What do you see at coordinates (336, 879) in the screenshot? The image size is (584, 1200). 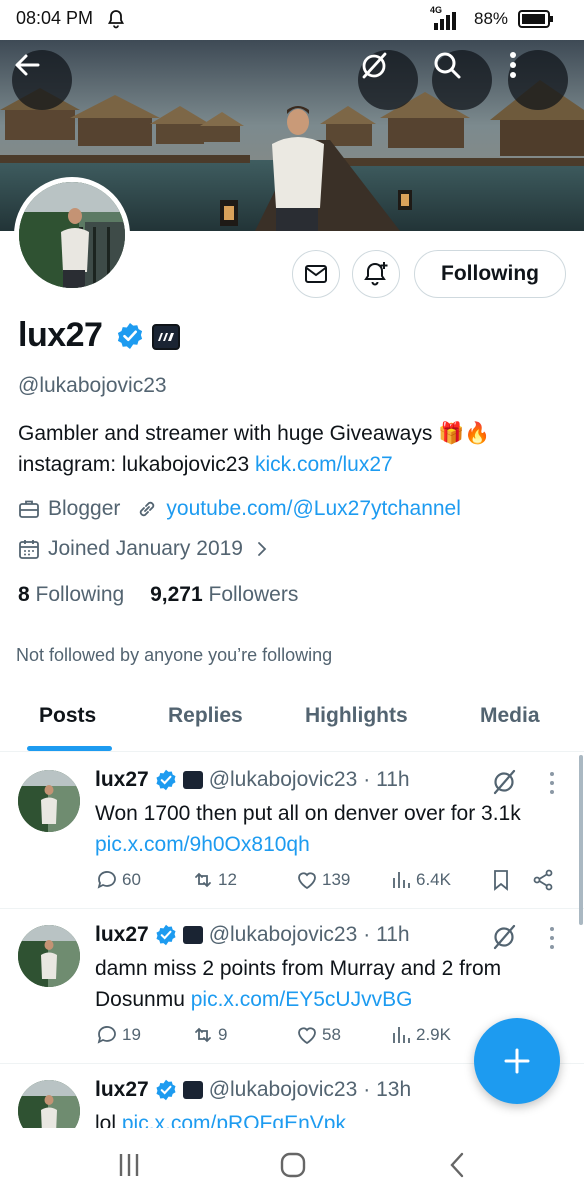 I see `like-count: 139` at bounding box center [336, 879].